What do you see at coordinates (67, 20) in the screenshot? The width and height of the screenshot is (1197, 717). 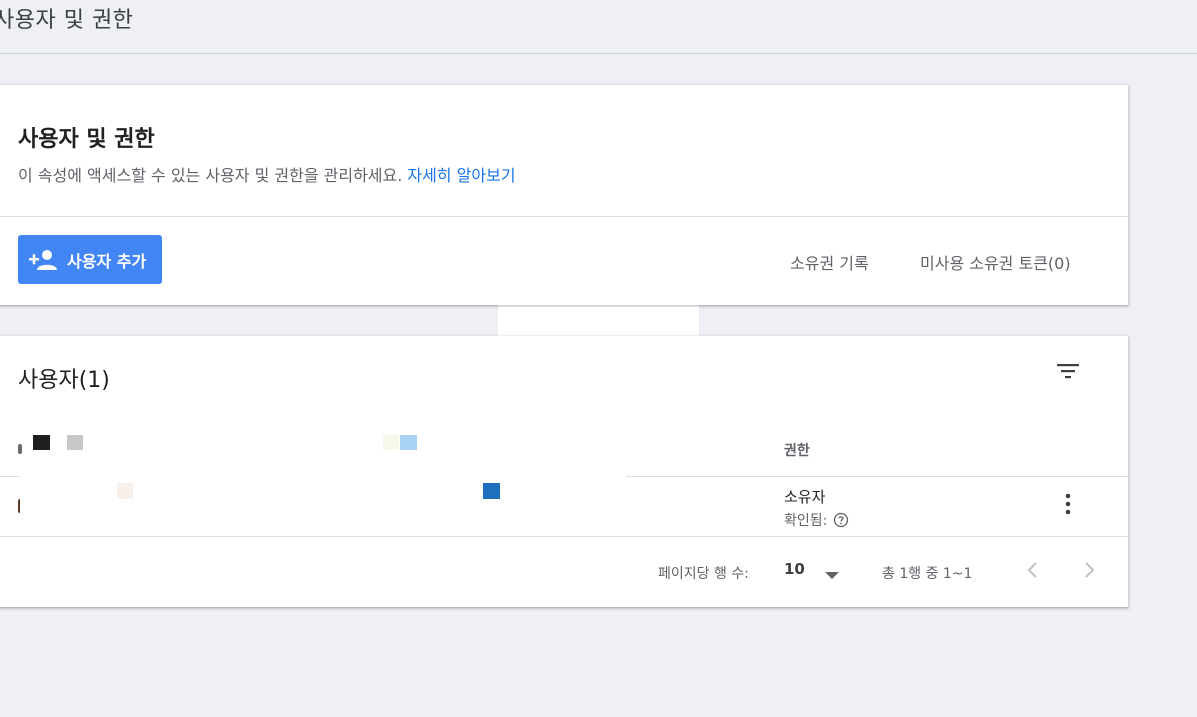 I see `page-title: 사용자 및 권한` at bounding box center [67, 20].